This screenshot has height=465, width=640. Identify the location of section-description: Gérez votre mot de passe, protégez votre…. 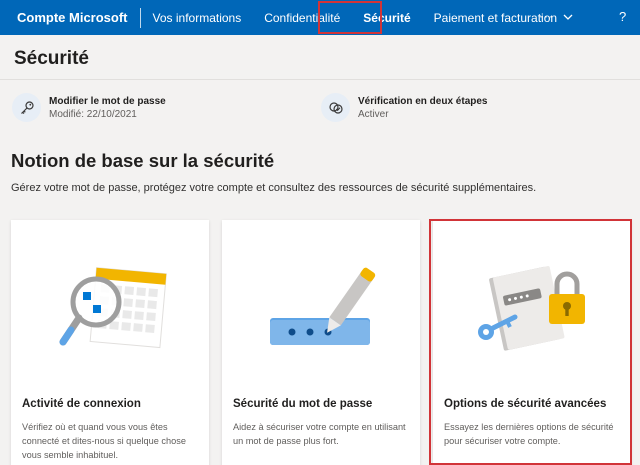
(274, 188).